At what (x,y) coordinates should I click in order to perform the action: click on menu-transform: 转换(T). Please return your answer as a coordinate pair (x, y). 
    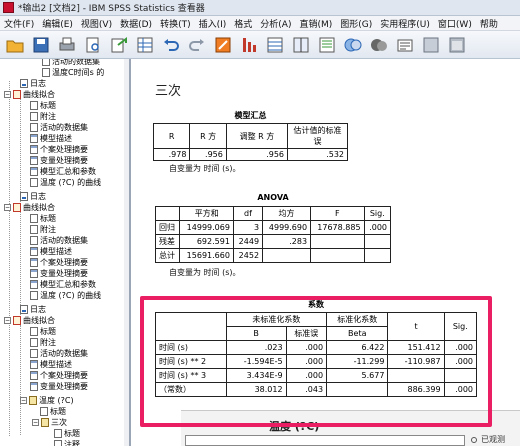
    Looking at the image, I should click on (175, 23).